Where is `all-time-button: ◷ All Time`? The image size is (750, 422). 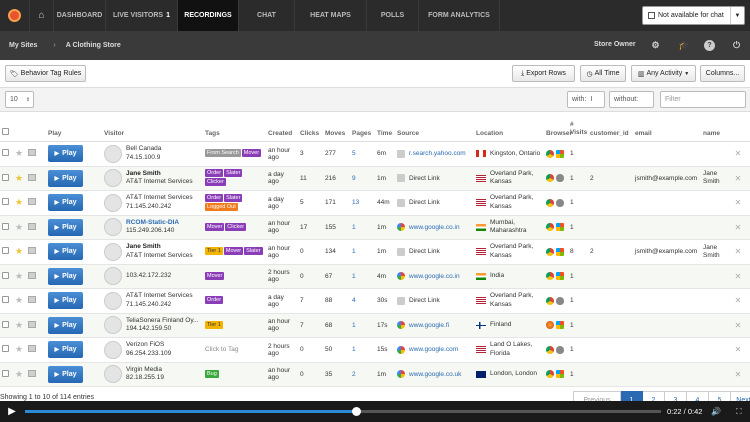 all-time-button: ◷ All Time is located at coordinates (603, 73).